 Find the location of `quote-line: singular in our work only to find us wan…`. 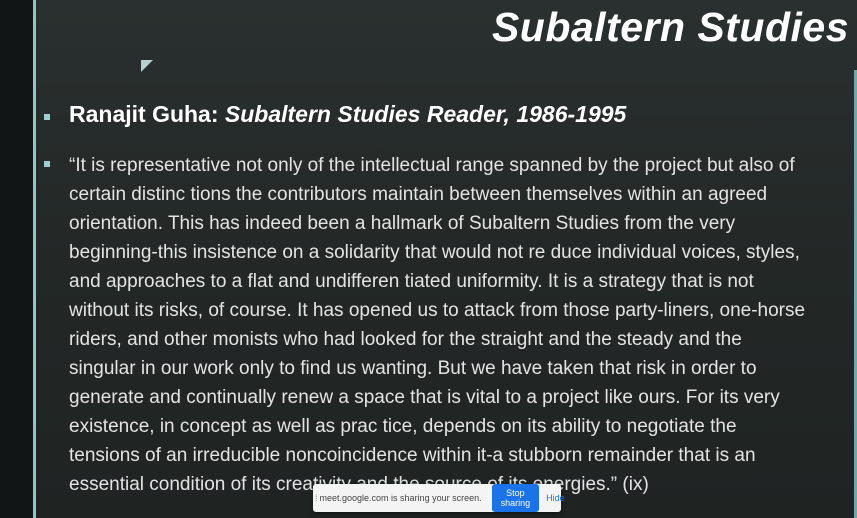

quote-line: singular in our work only to find us wan… is located at coordinates (413, 368).